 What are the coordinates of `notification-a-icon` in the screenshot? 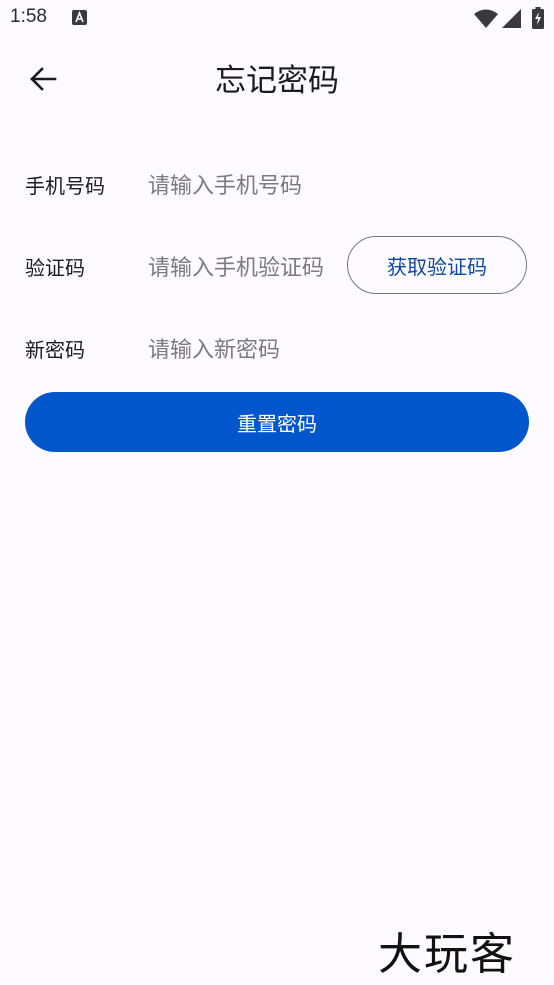 It's located at (79, 17).